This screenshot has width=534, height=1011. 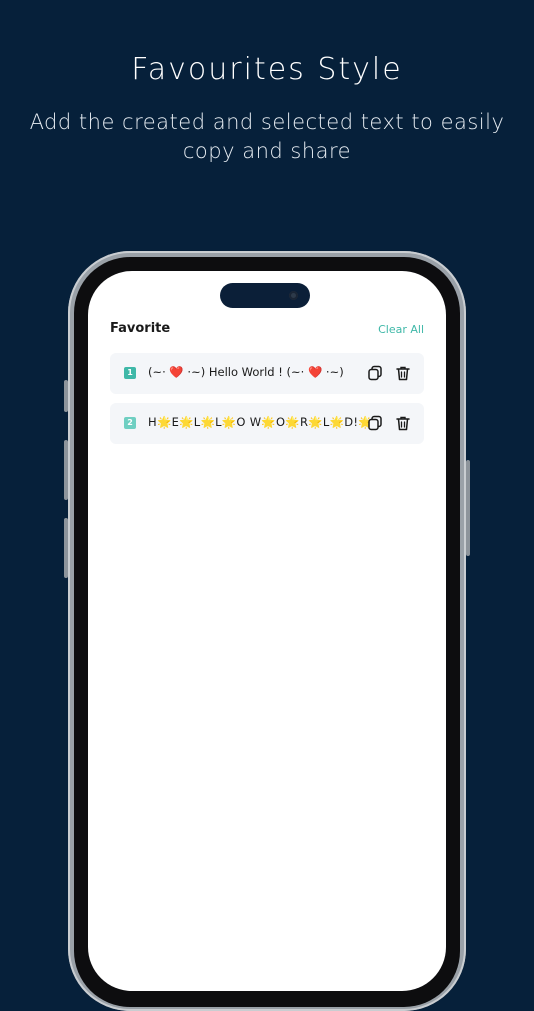 I want to click on clear-all-button: Clear All, so click(x=401, y=329).